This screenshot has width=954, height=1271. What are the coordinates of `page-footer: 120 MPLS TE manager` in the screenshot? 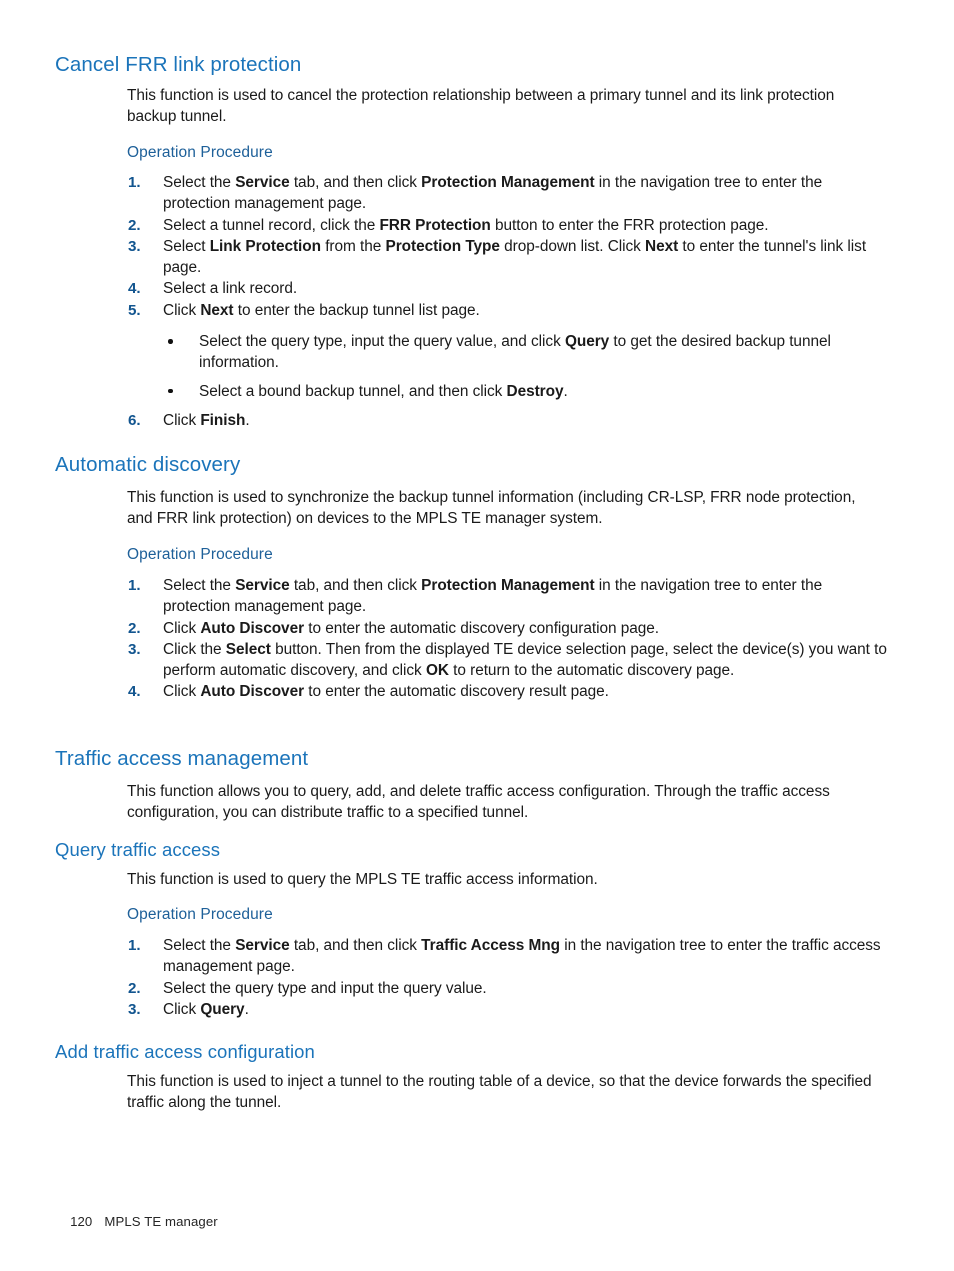 It's located at (136, 1221).